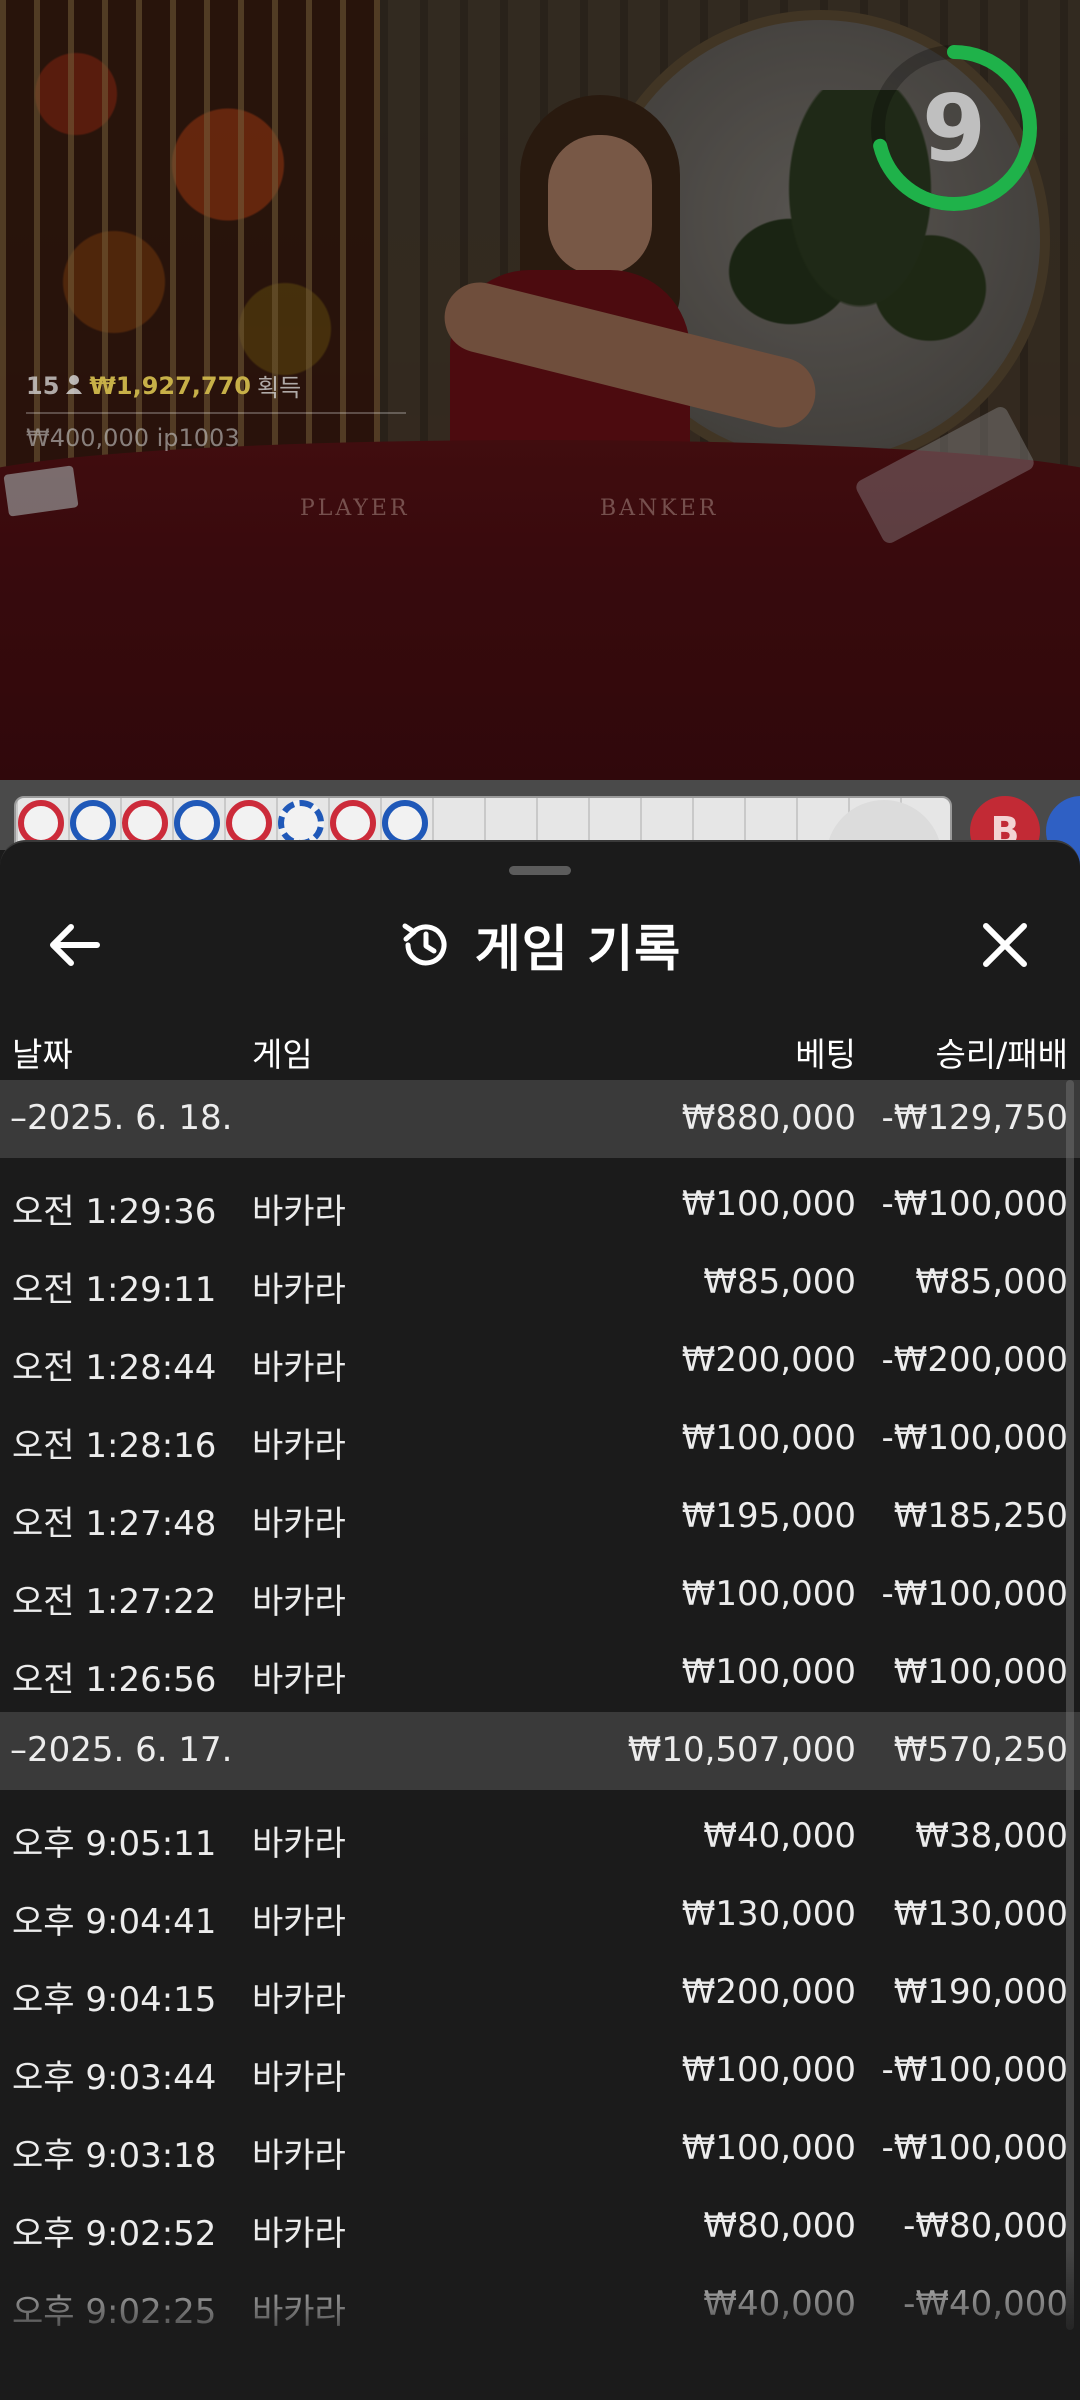  What do you see at coordinates (540, 1993) in the screenshot?
I see `history-row: 오후 9:04:15 바카라 ₩200,000 ₩190,000` at bounding box center [540, 1993].